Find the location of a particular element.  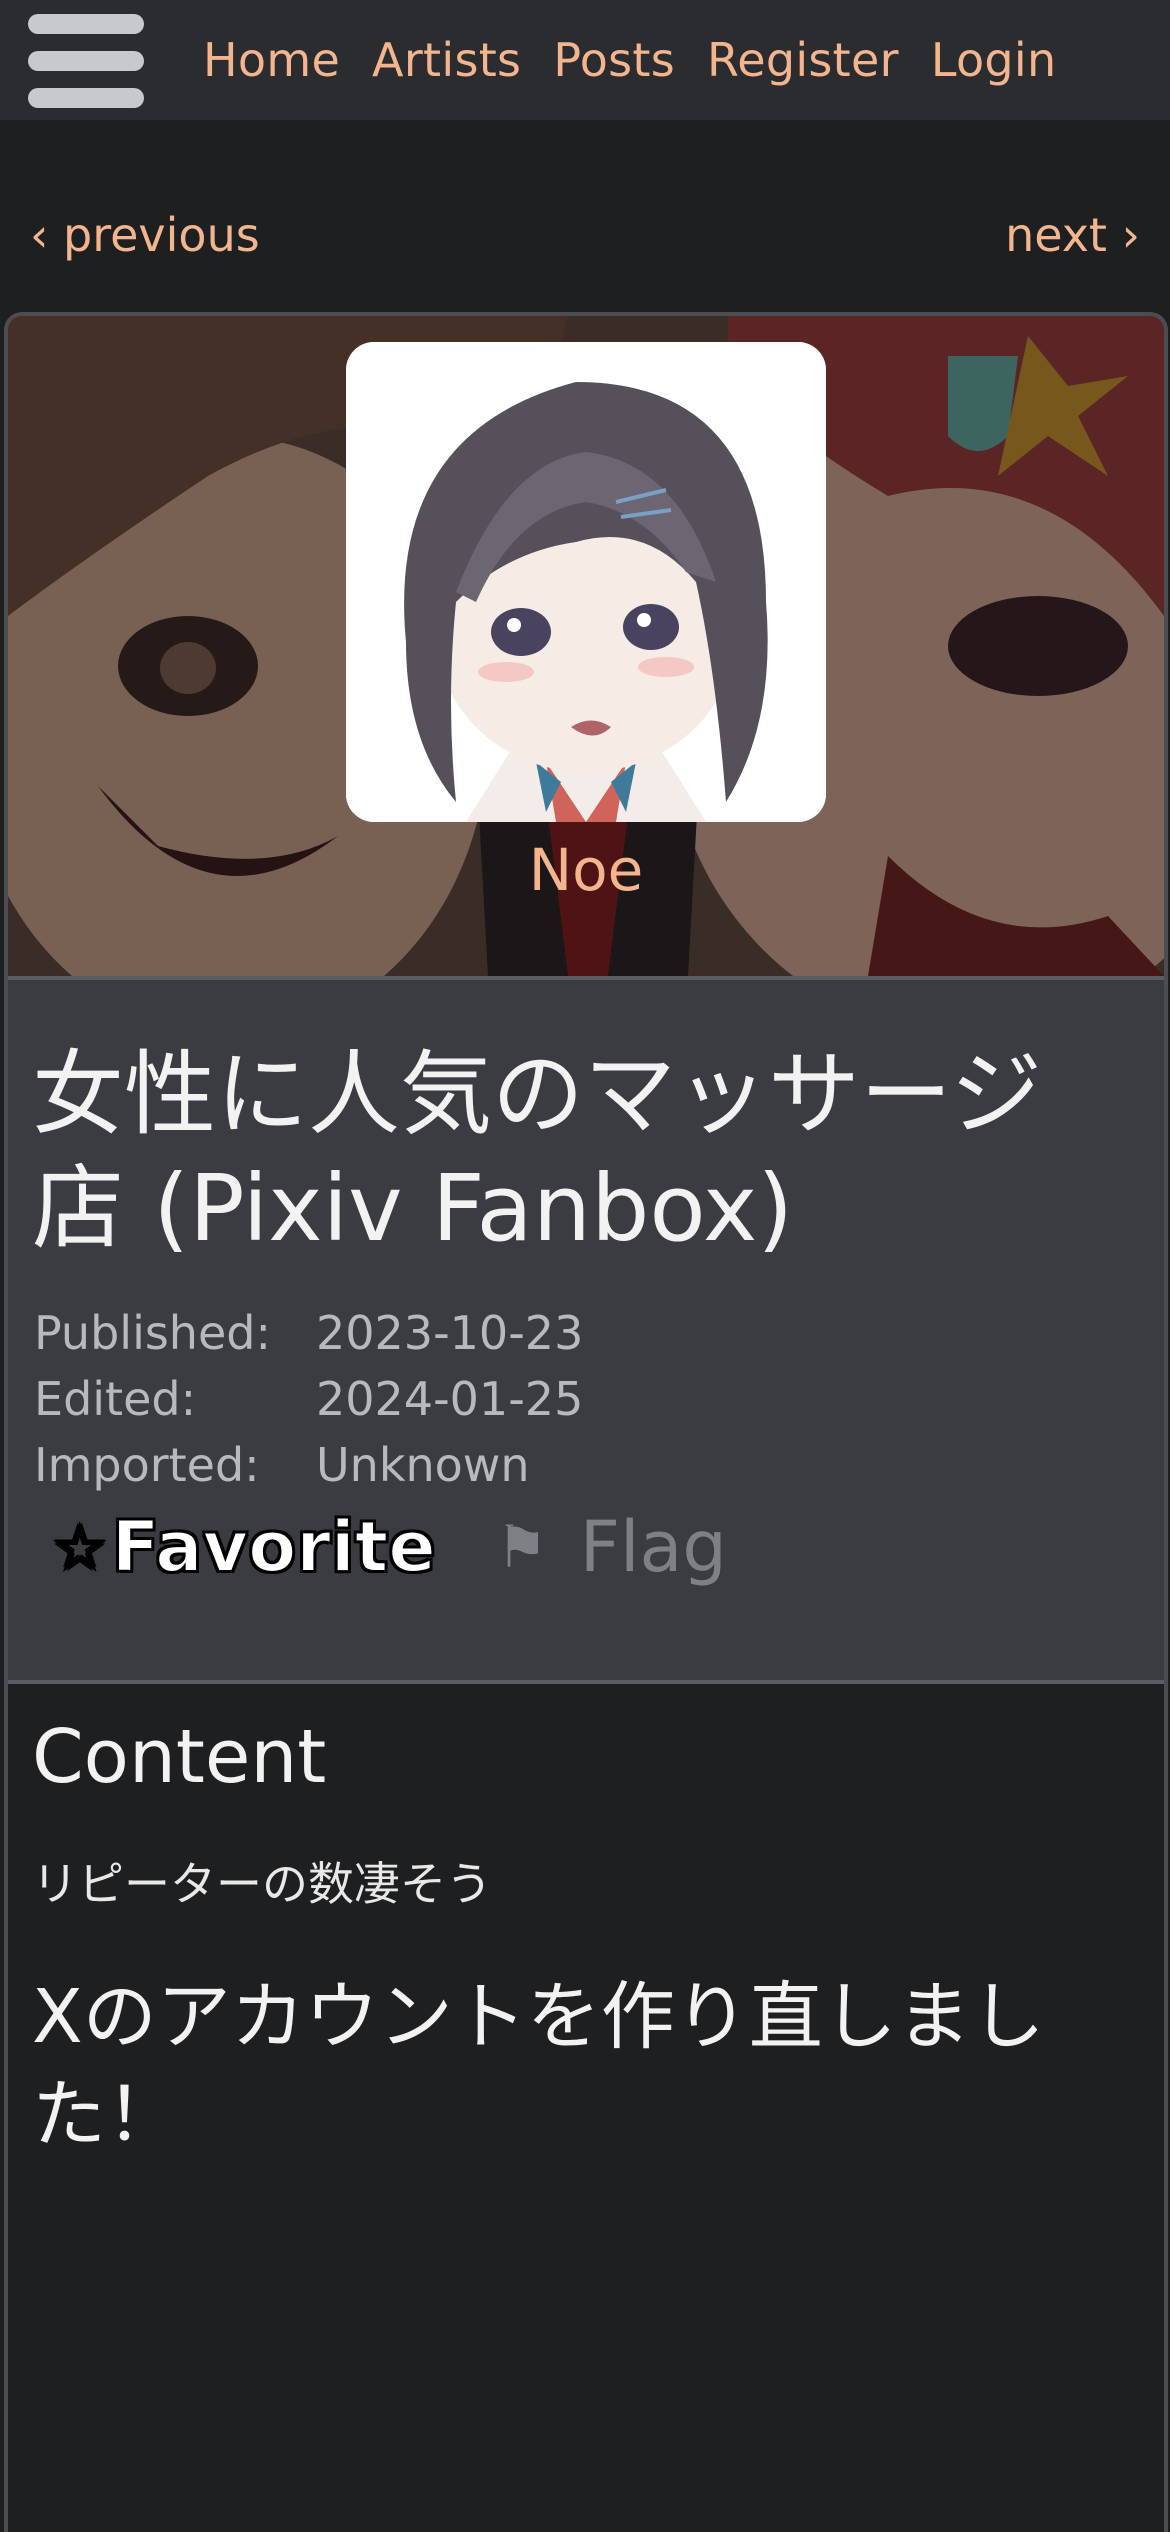

content-paragraph: リピーターの数凄そう is located at coordinates (262, 1884).